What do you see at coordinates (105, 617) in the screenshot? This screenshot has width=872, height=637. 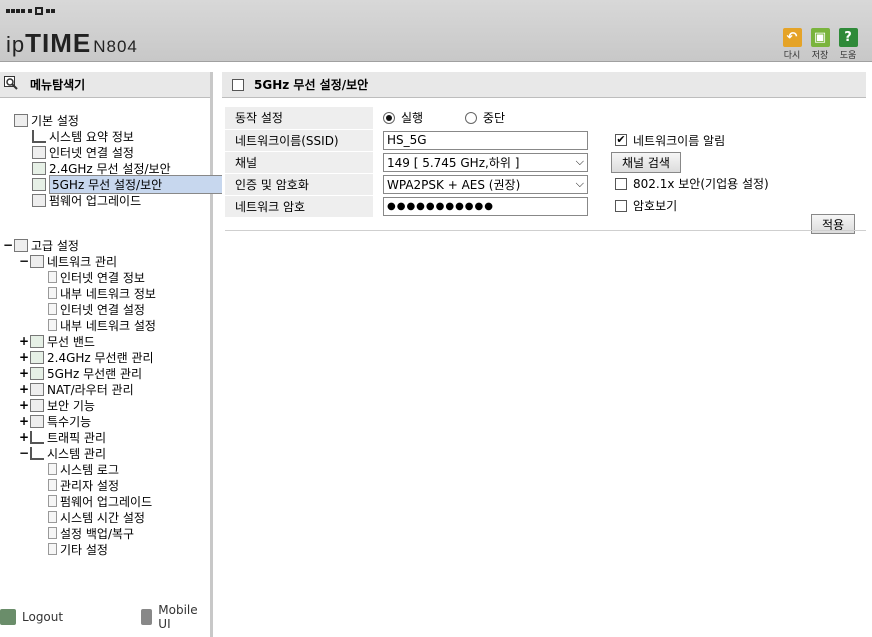 I see `left-footer: Logout Mobile UI` at bounding box center [105, 617].